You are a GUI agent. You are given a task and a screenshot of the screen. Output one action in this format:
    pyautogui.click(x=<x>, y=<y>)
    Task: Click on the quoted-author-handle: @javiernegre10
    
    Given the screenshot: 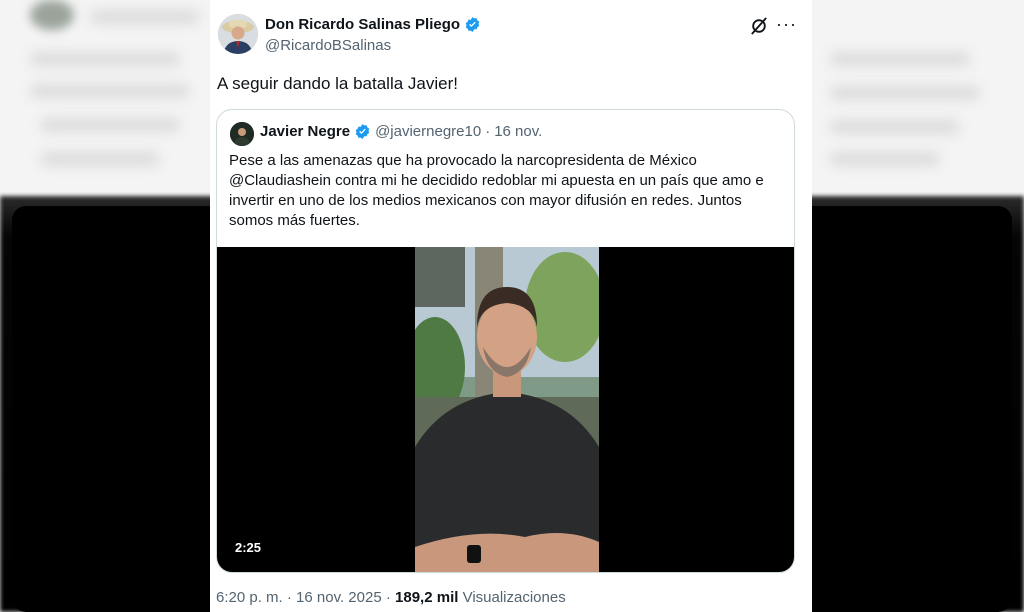 What is the action you would take?
    pyautogui.click(x=428, y=131)
    